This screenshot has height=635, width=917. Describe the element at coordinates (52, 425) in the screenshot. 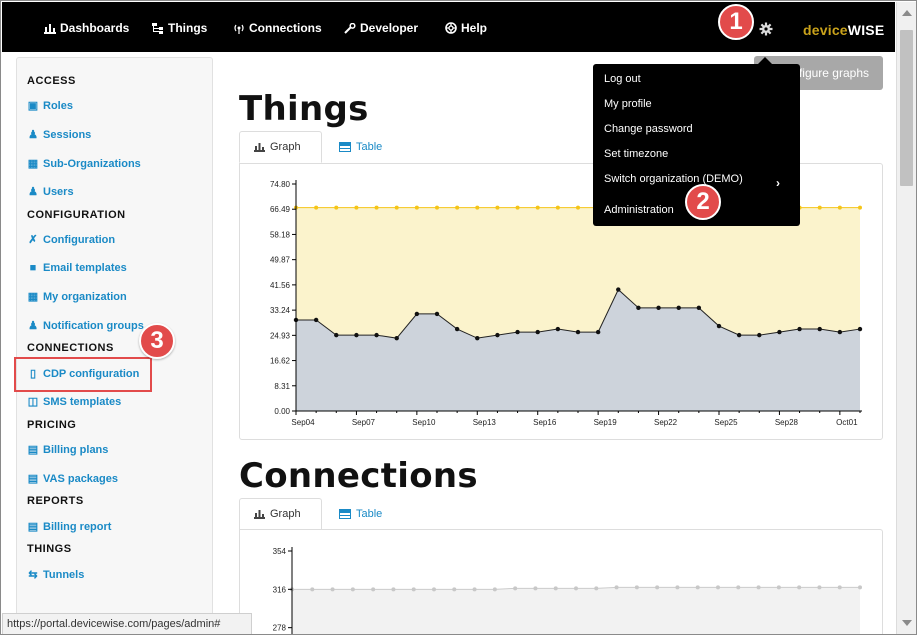

I see `section-pricing: PRICING` at that location.